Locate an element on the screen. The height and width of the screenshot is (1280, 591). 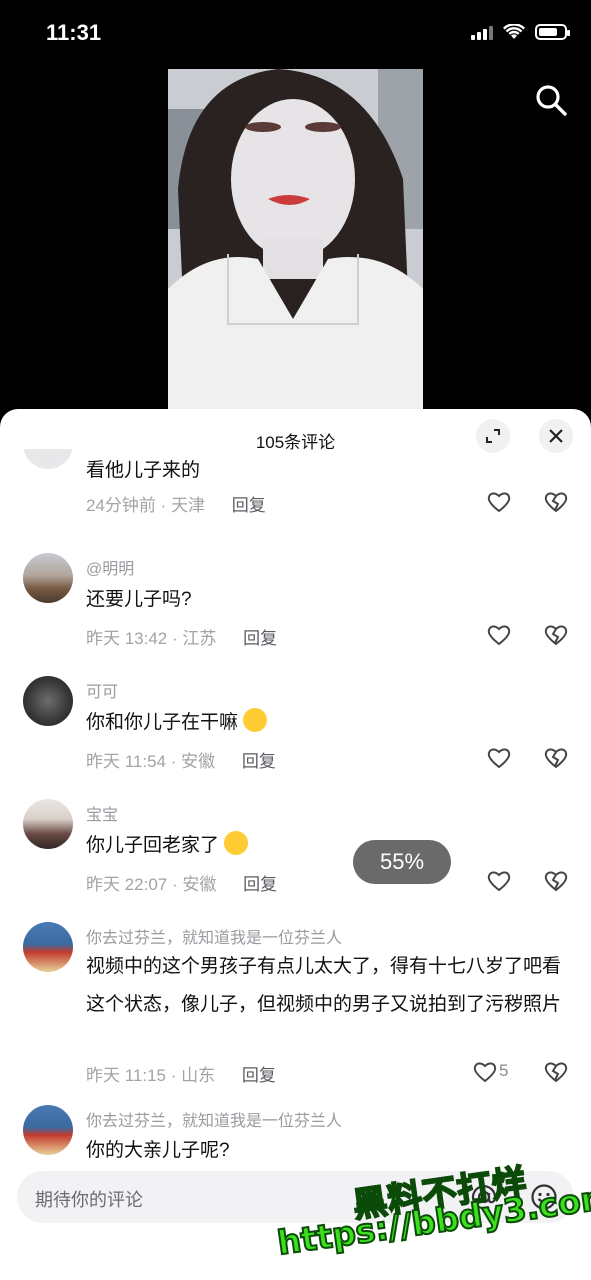
comment-meta: 昨天 11:54 · 安徽 回复 is located at coordinates (181, 759).